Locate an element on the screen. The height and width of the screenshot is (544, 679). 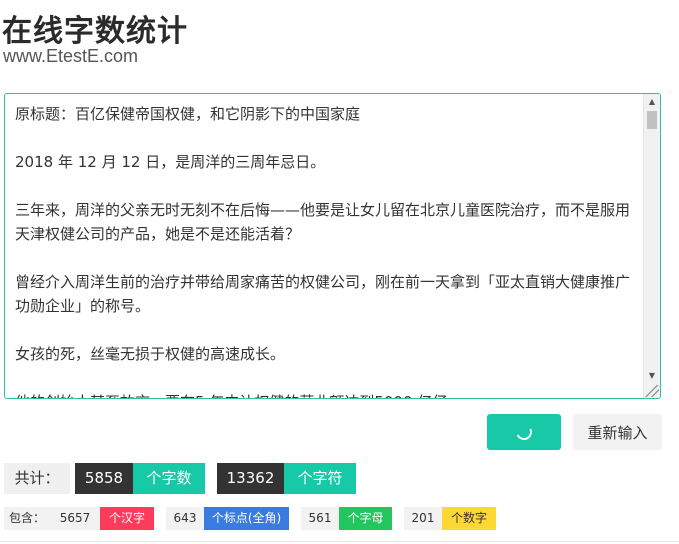
digits-count: 201 is located at coordinates (423, 518).